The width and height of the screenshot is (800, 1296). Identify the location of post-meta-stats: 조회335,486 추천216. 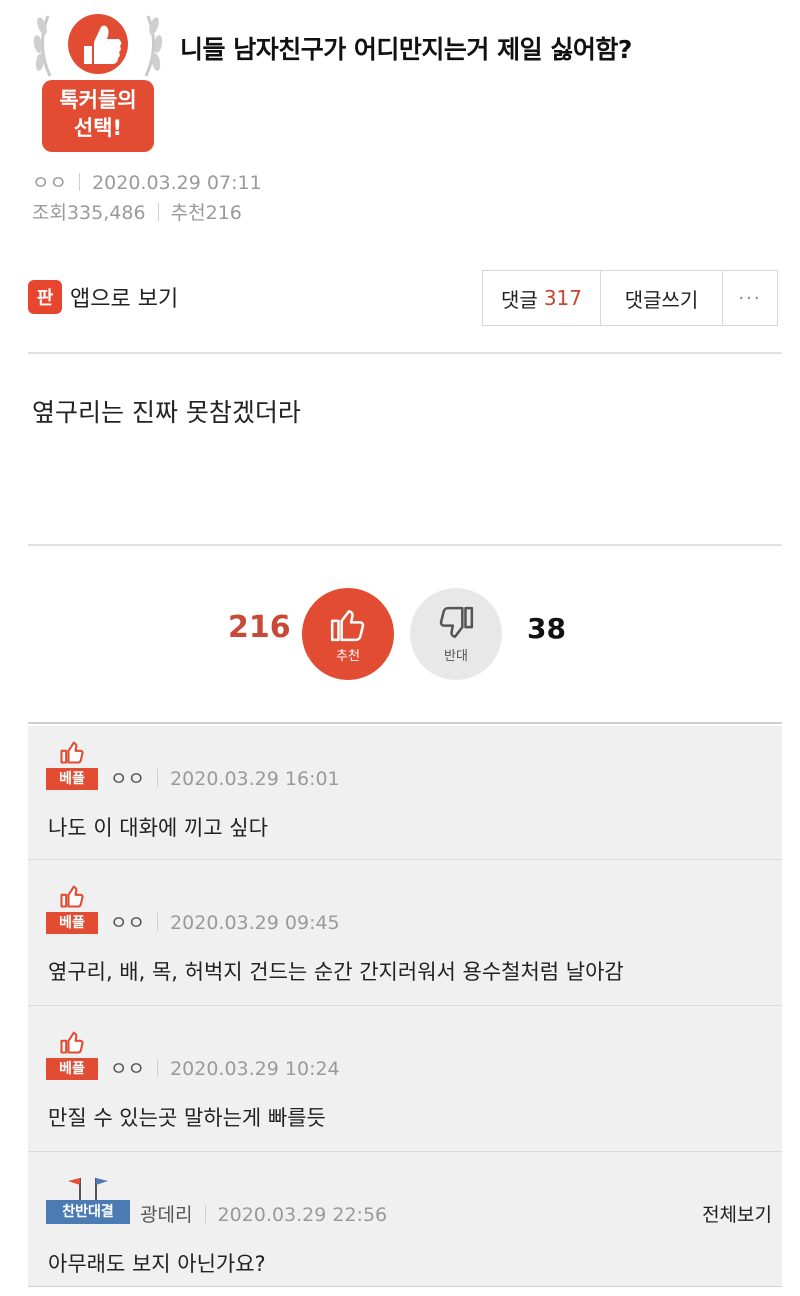
(137, 211).